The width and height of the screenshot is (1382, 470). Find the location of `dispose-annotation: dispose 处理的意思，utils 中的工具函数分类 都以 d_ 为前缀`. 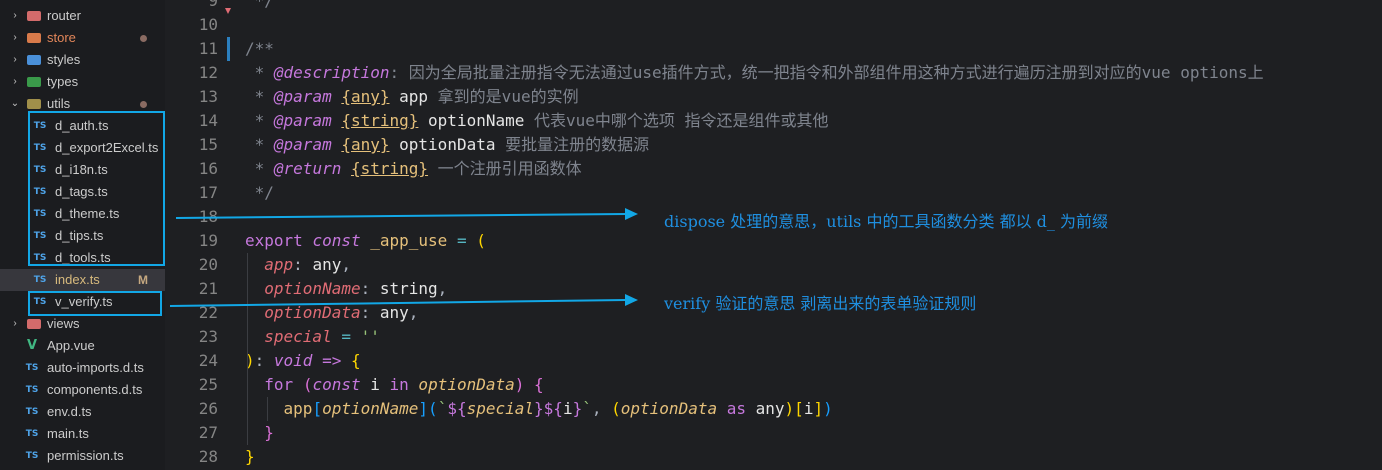

dispose-annotation: dispose 处理的意思，utils 中的工具函数分类 都以 d_ 为前缀 is located at coordinates (886, 221).